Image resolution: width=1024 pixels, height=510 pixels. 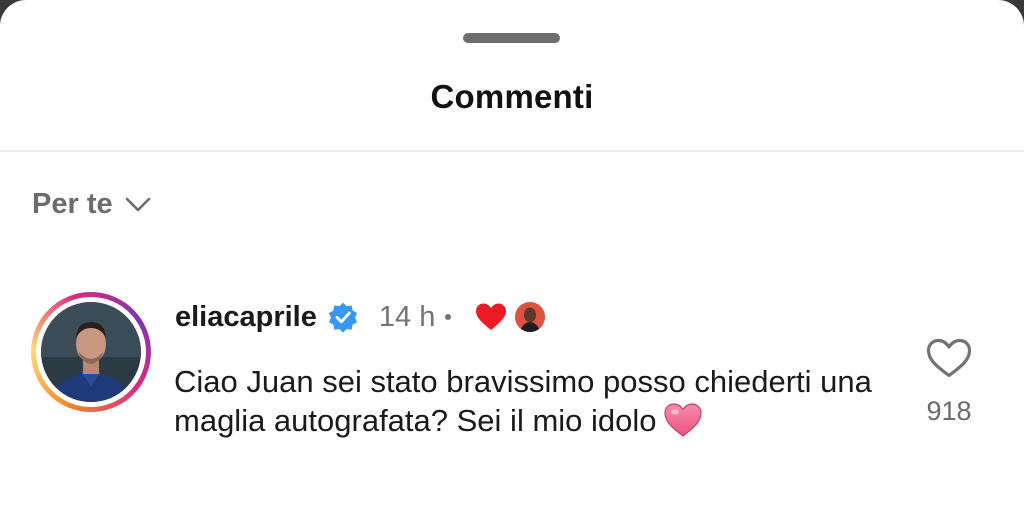 I want to click on verified-badge-icon, so click(x=342, y=317).